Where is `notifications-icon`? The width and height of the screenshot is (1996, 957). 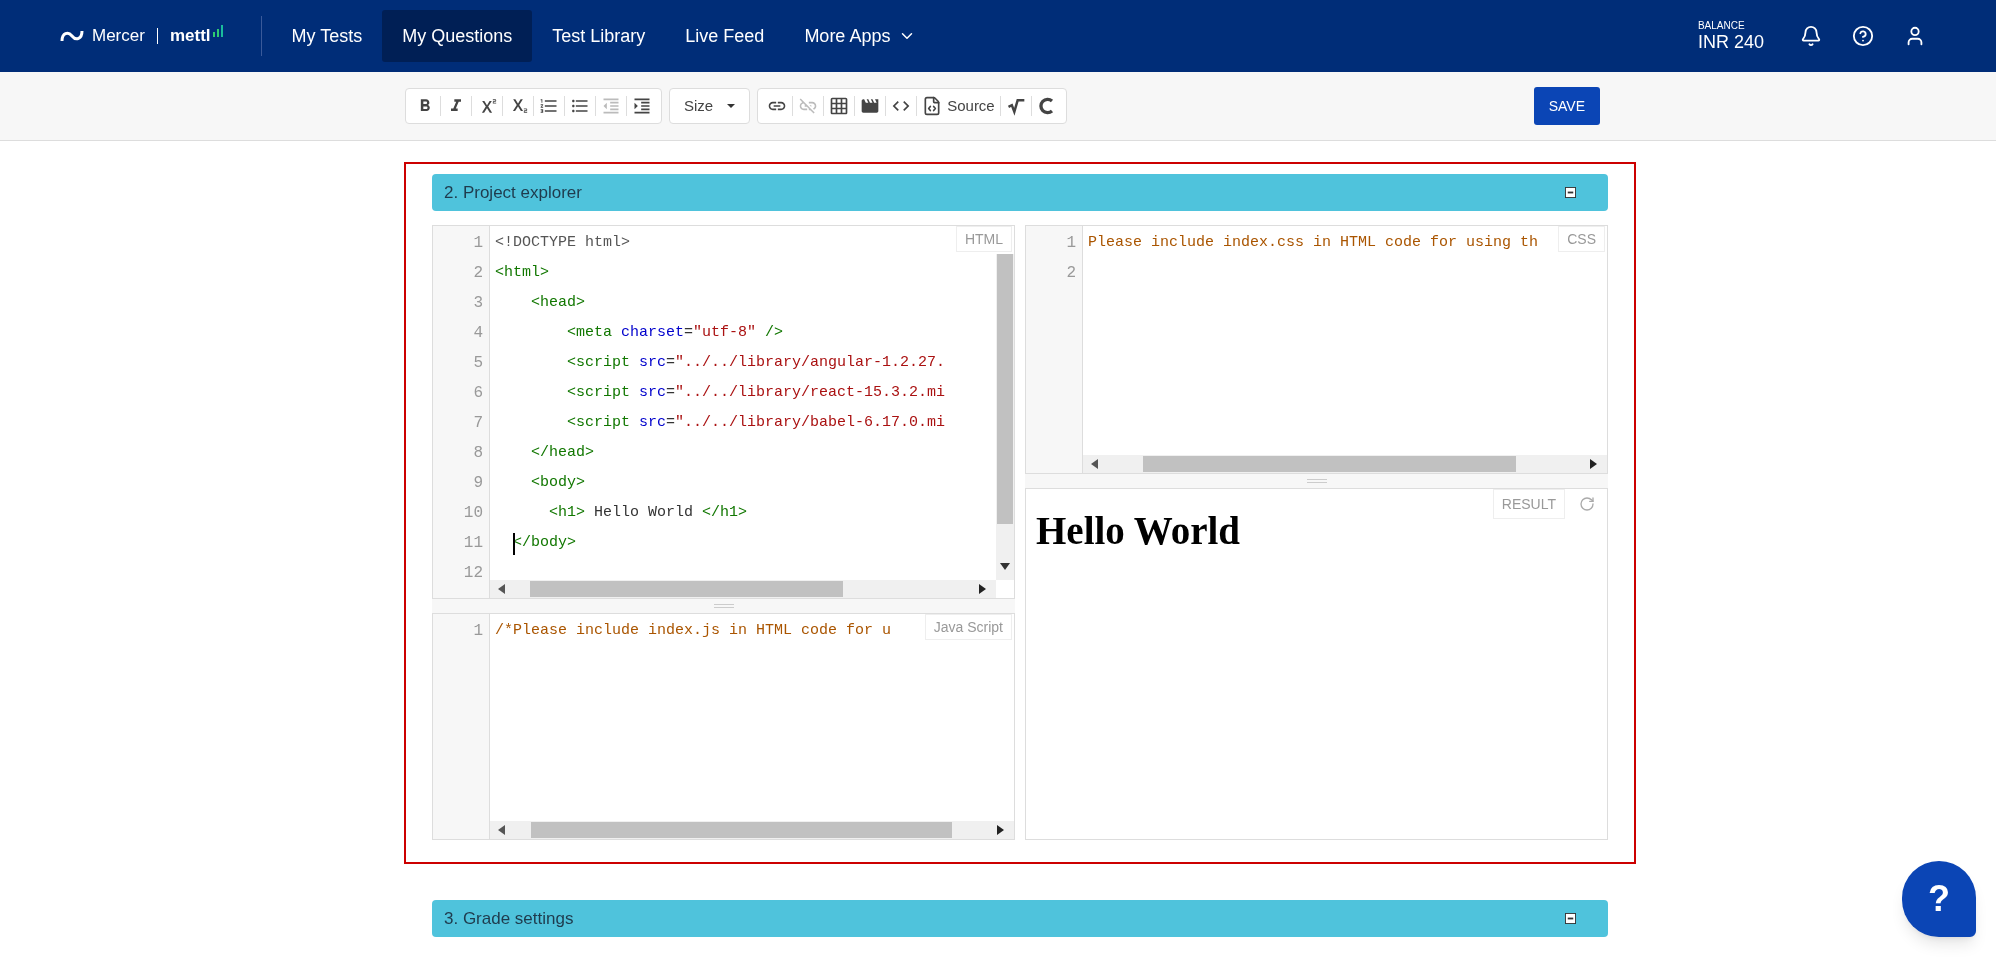 notifications-icon is located at coordinates (1811, 36).